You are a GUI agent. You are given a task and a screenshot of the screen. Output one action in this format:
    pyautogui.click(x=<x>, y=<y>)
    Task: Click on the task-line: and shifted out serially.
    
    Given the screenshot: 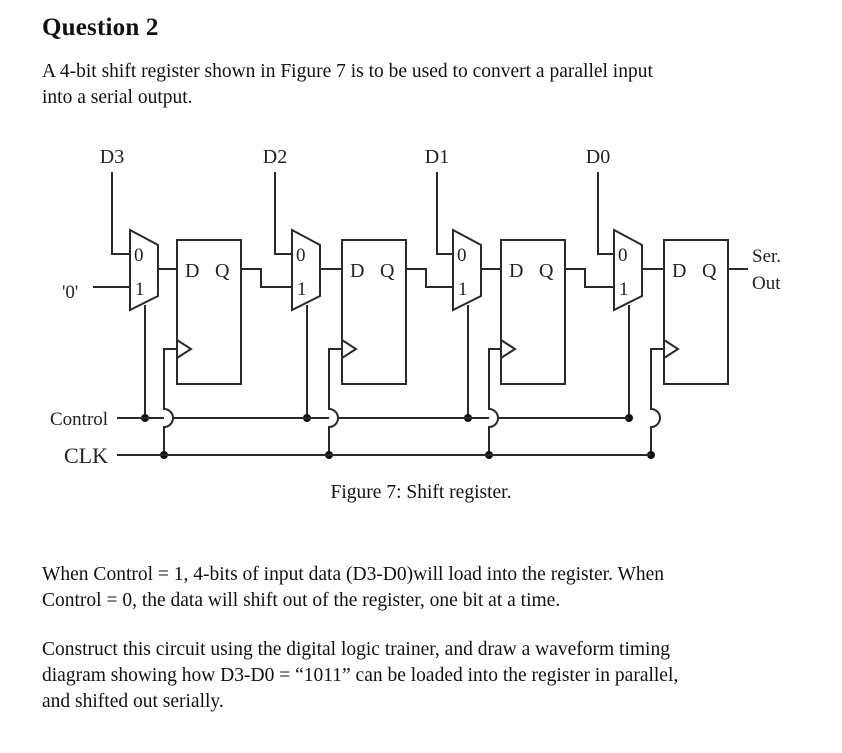 What is the action you would take?
    pyautogui.click(x=133, y=701)
    